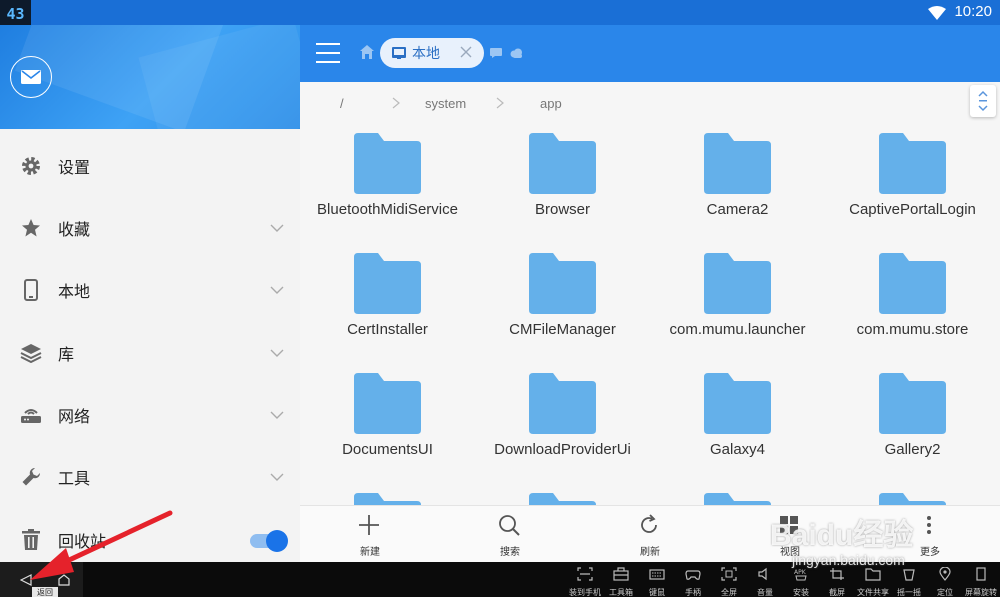  I want to click on folder-share-icon, so click(873, 574).